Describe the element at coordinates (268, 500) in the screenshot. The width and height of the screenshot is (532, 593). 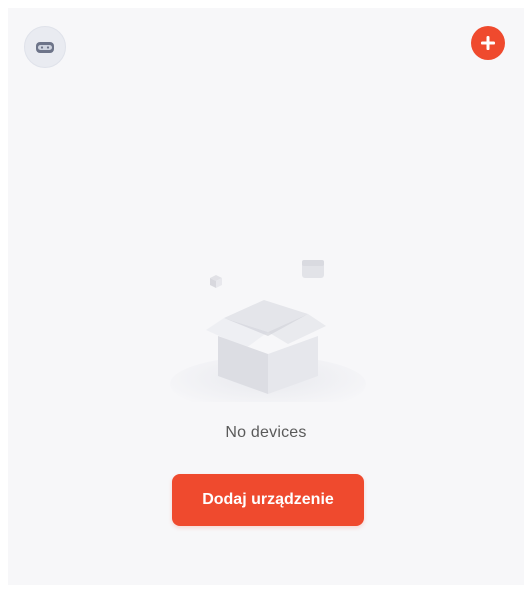
I see `add-device-button: Dodaj urządzenie` at that location.